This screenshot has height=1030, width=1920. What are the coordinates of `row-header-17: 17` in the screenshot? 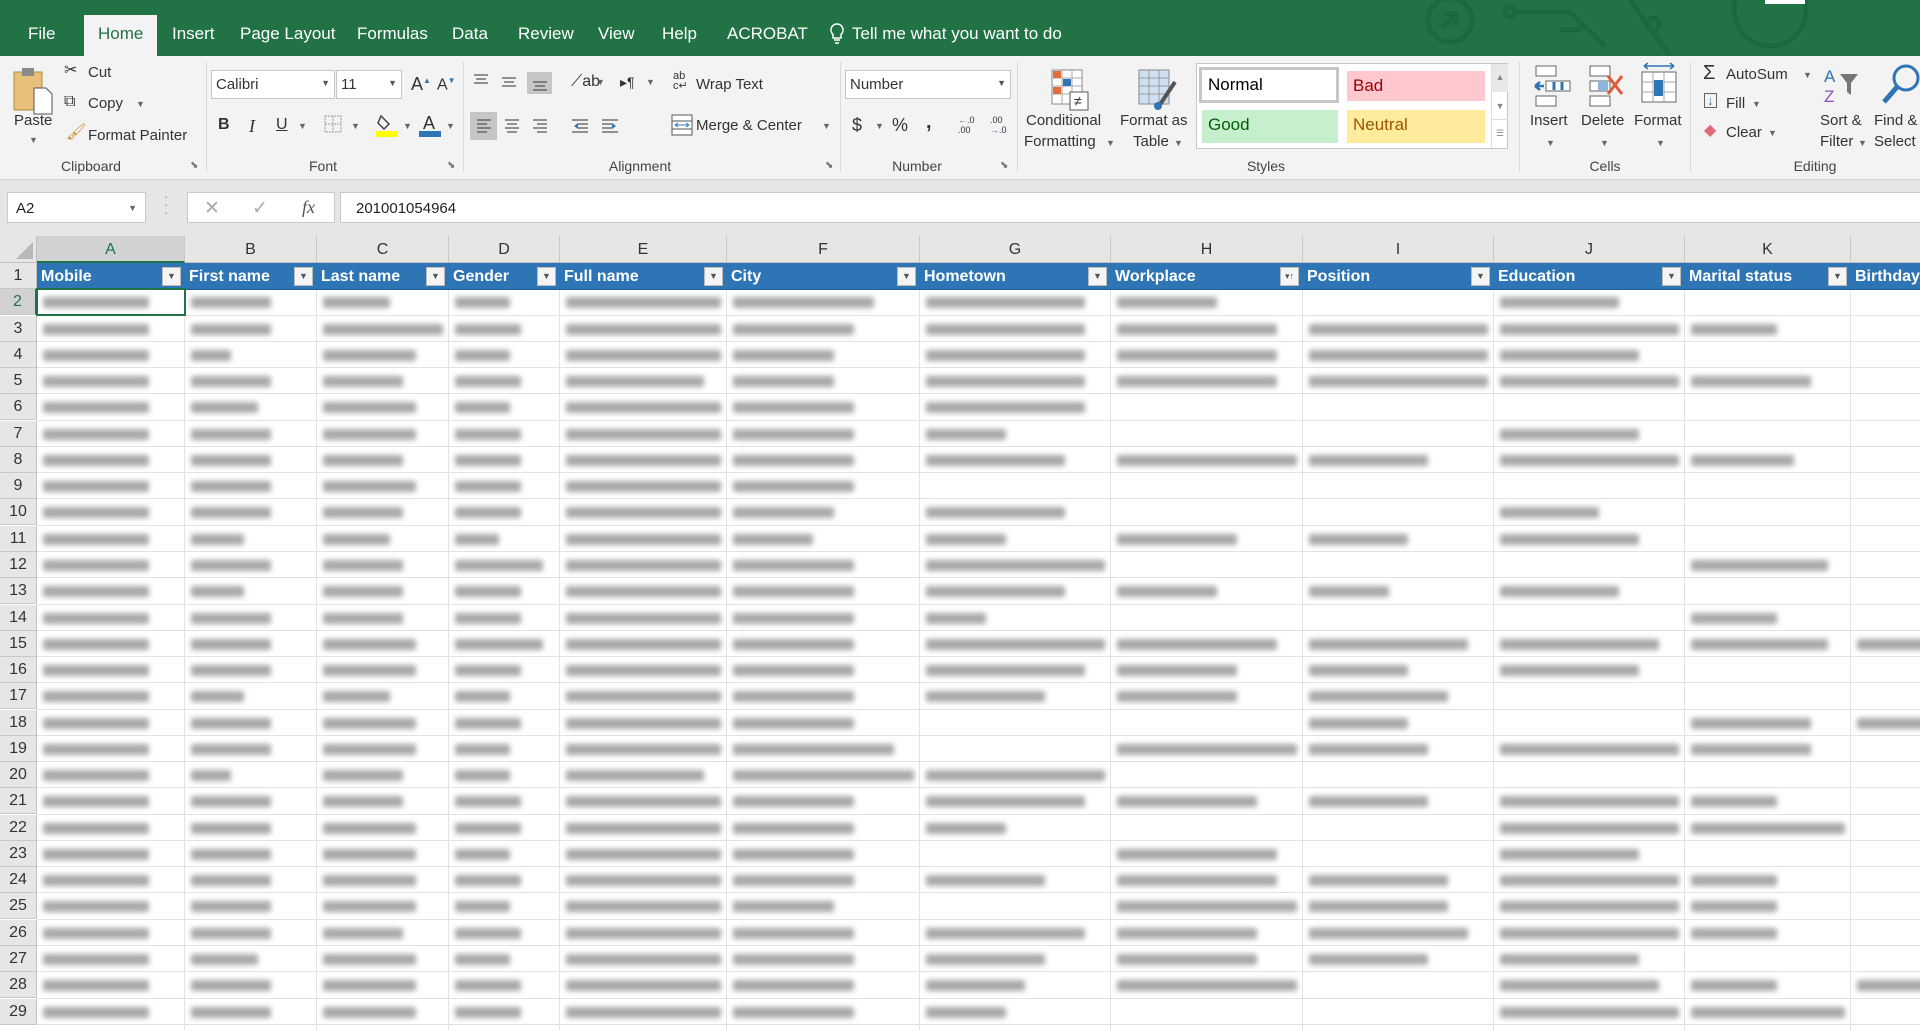 It's located at (18, 696).